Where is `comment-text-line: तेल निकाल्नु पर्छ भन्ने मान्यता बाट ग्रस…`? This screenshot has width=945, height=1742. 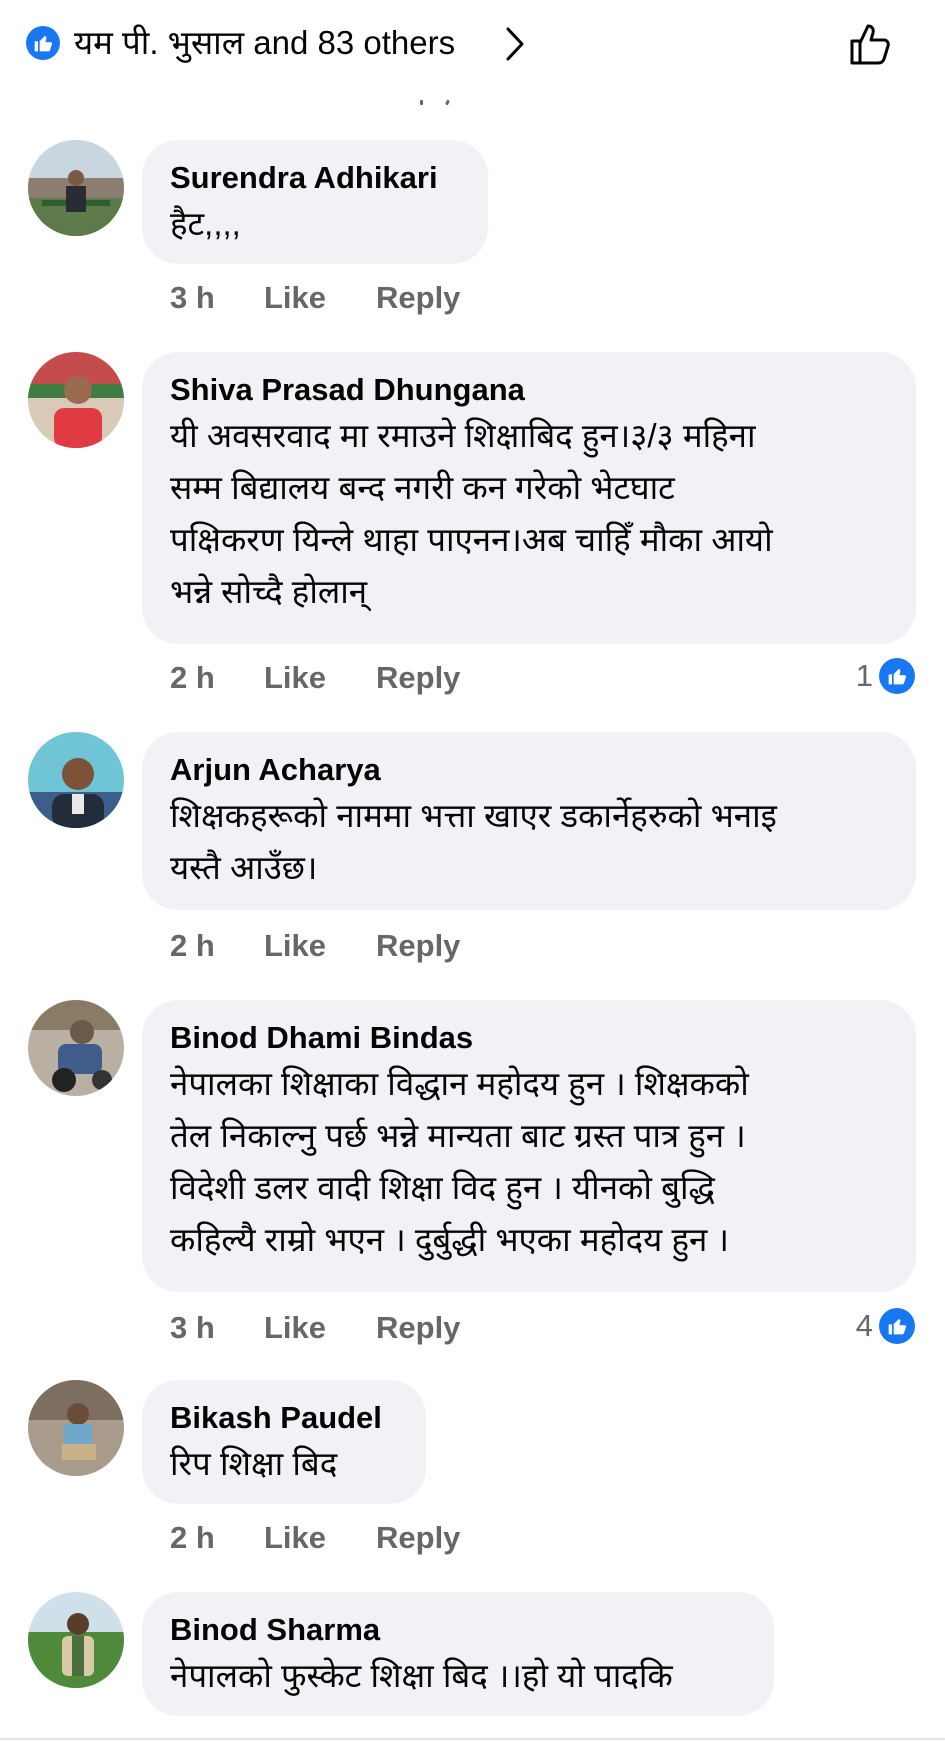
comment-text-line: तेल निकाल्नु पर्छ भन्ने मान्यता बाट ग्रस… is located at coordinates (458, 1135).